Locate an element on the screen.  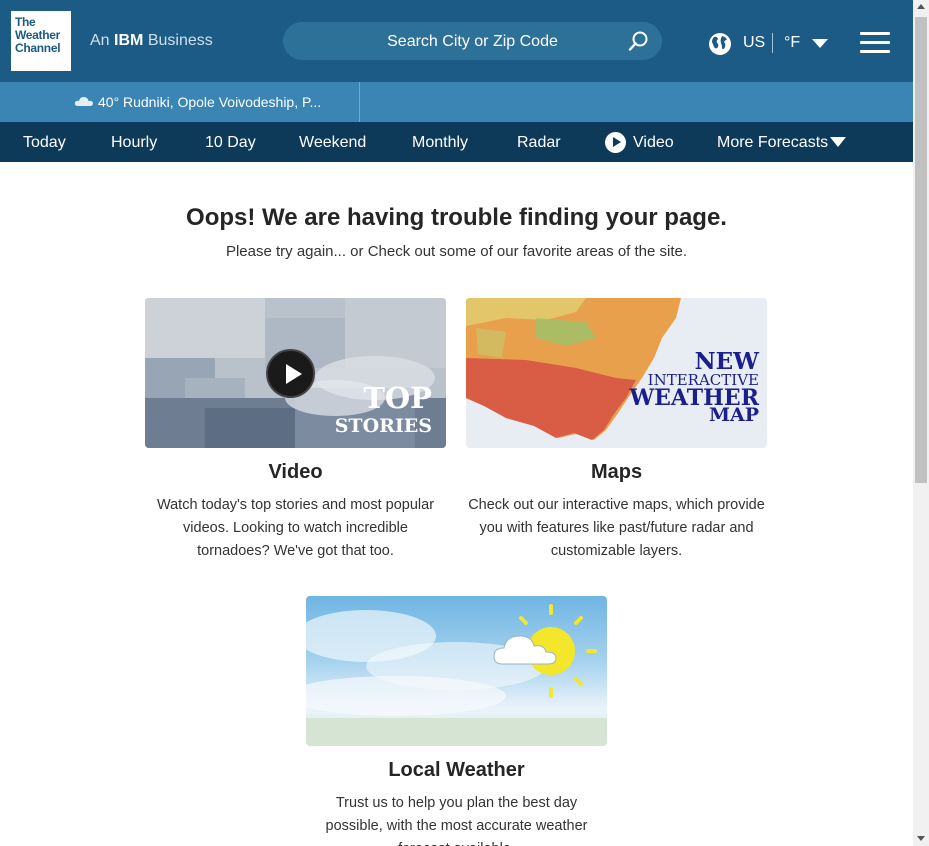
nav-more-forecasts: More Forecasts is located at coordinates (772, 143).